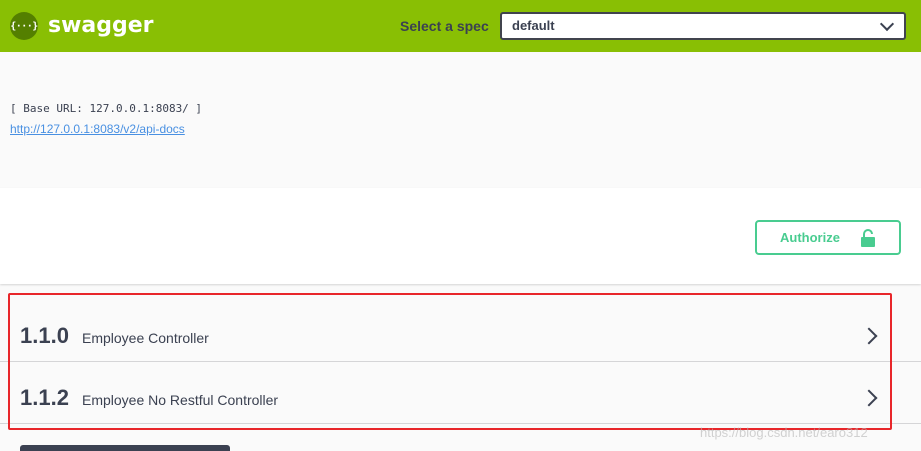 The height and width of the screenshot is (451, 921). What do you see at coordinates (810, 237) in the screenshot?
I see `authorize-label: Authorize` at bounding box center [810, 237].